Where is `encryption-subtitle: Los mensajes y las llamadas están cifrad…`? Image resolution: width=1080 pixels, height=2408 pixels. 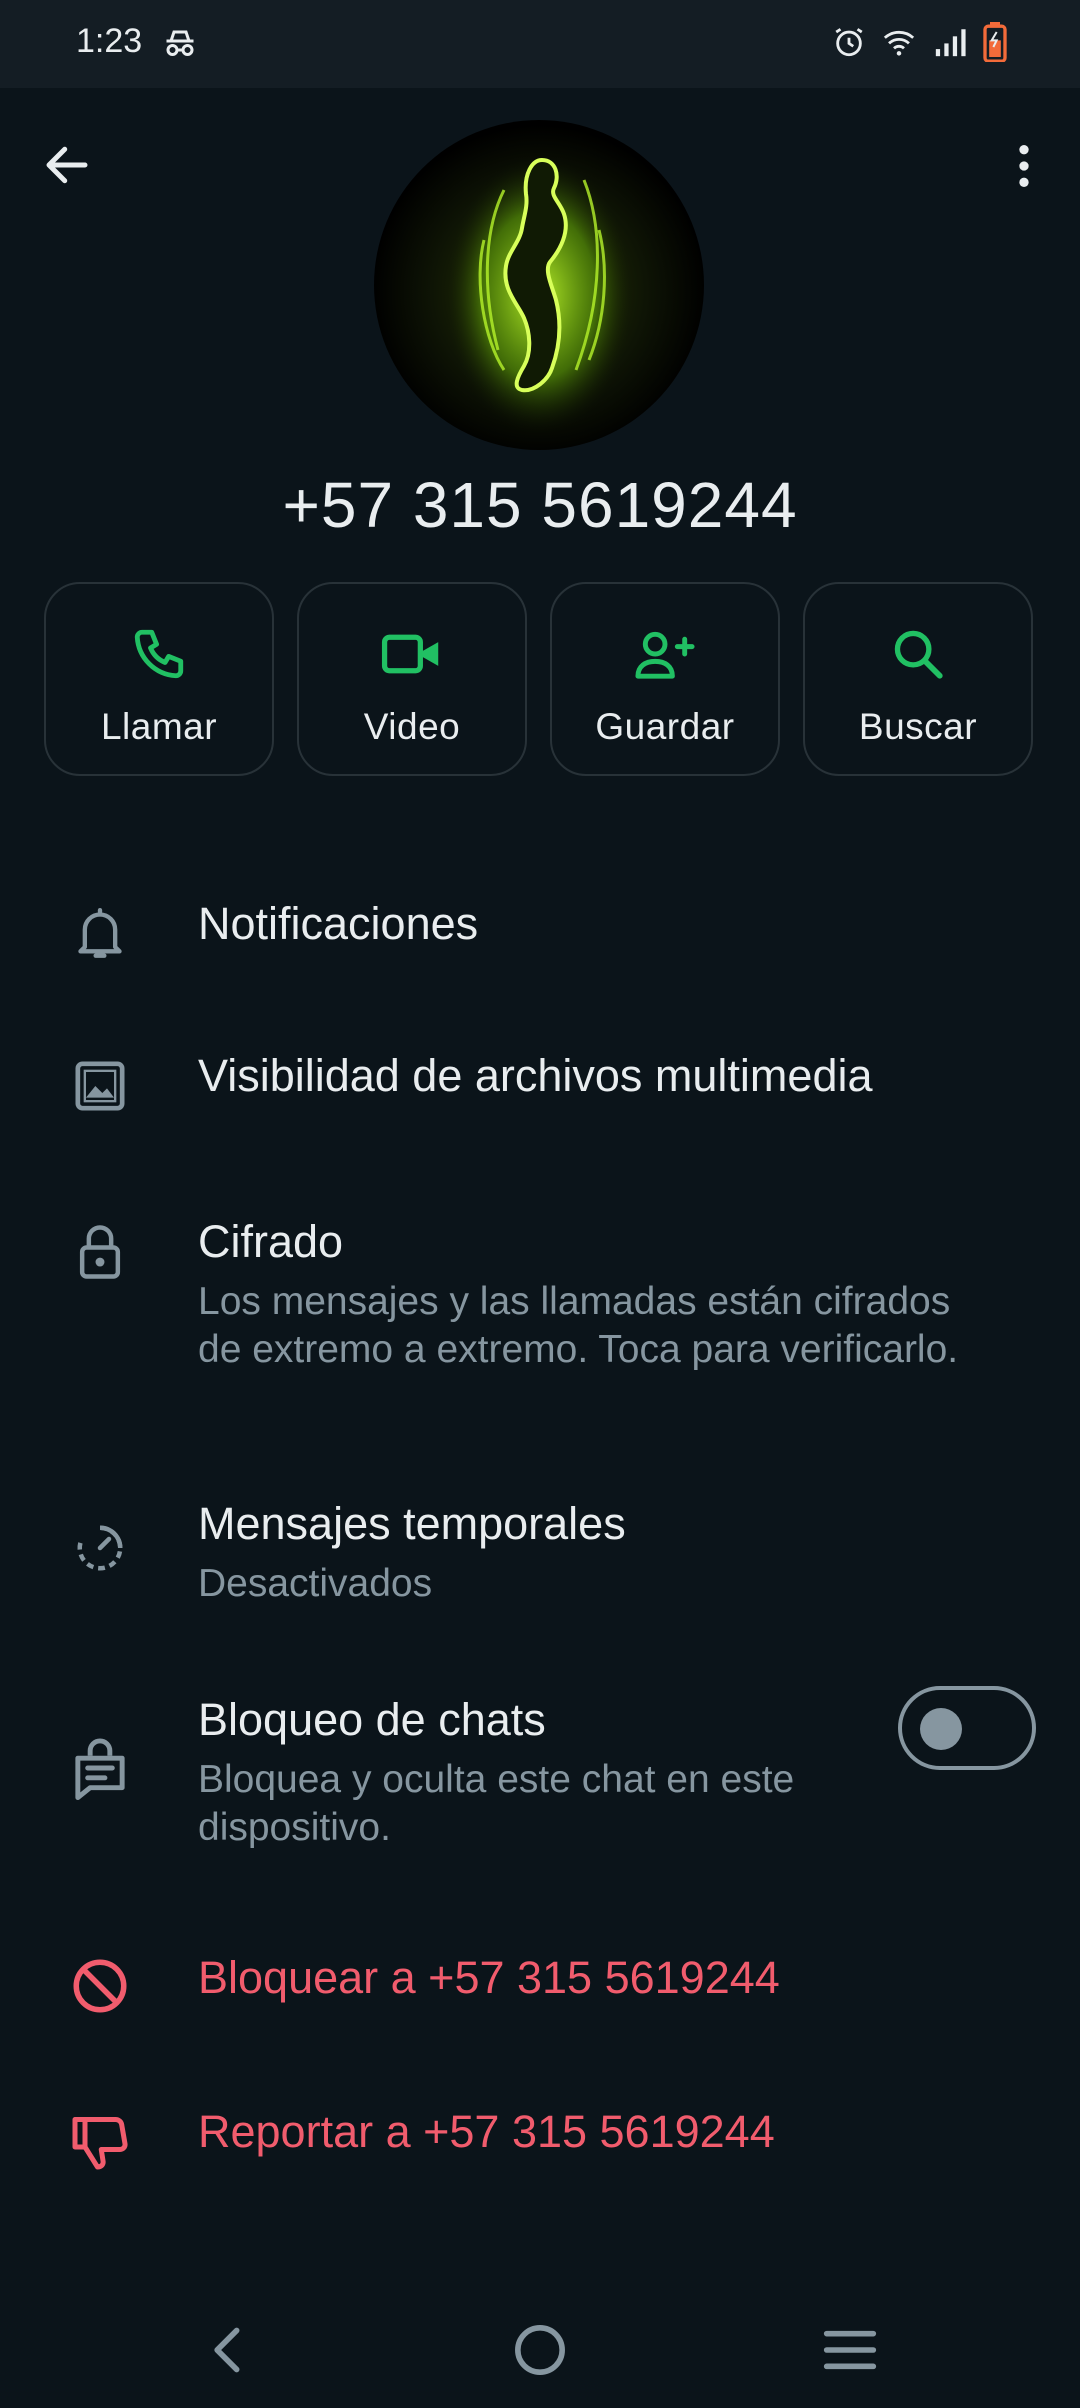
encryption-subtitle: Los mensajes y las llamadas están cifrad… is located at coordinates (578, 1325).